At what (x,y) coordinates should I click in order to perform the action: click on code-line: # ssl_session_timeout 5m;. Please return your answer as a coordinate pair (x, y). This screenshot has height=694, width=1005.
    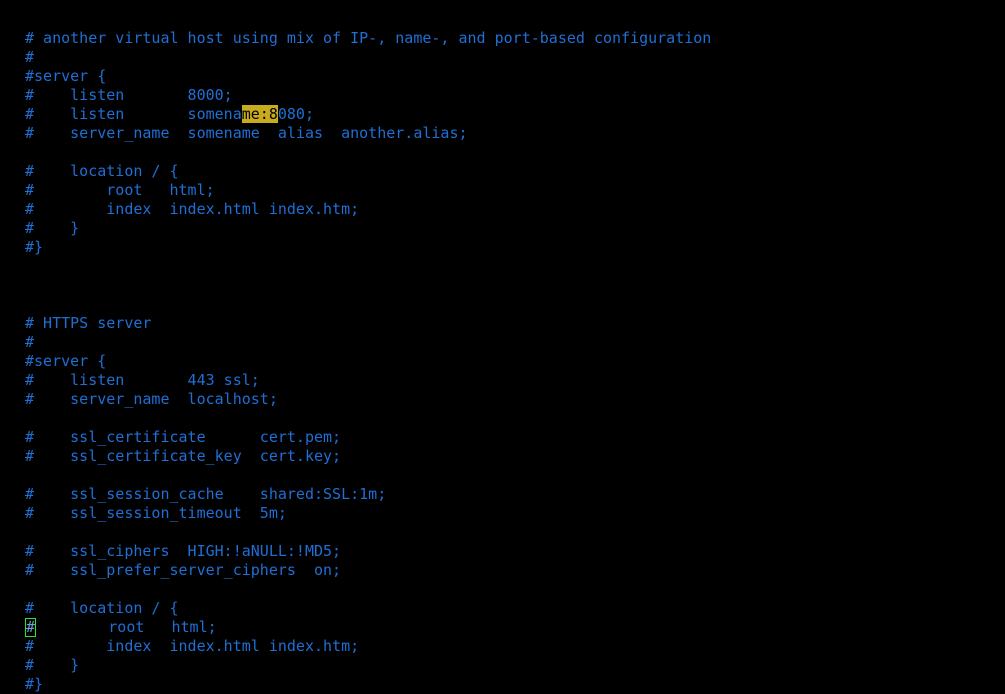
    Looking at the image, I should click on (368, 513).